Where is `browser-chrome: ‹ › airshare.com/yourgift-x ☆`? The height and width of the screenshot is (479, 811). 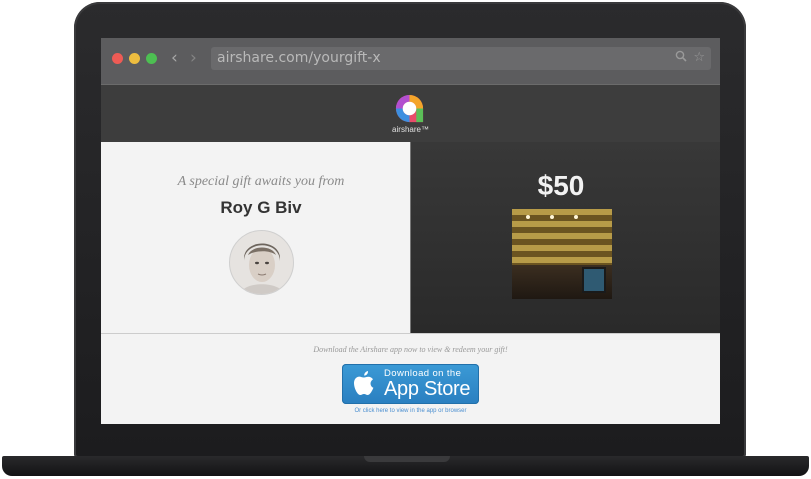
browser-chrome: ‹ › airshare.com/yourgift-x ☆ is located at coordinates (410, 61).